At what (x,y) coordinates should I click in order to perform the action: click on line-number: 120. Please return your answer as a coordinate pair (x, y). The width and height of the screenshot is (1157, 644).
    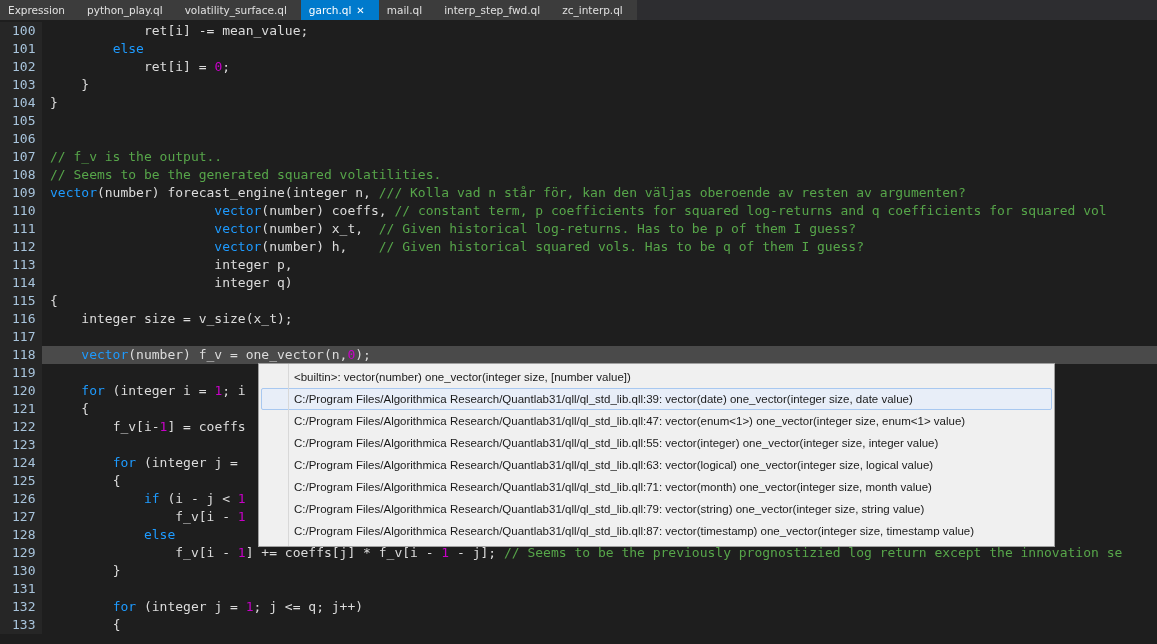
    Looking at the image, I should click on (21, 391).